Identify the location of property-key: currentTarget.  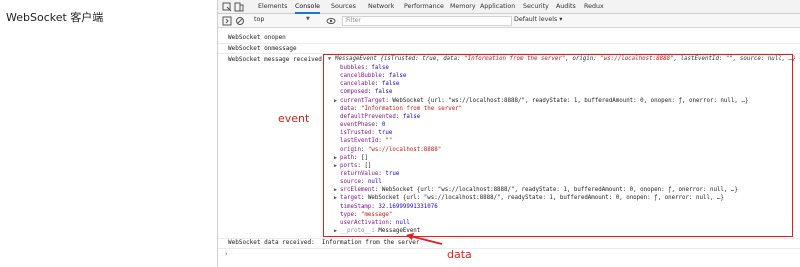
(363, 100).